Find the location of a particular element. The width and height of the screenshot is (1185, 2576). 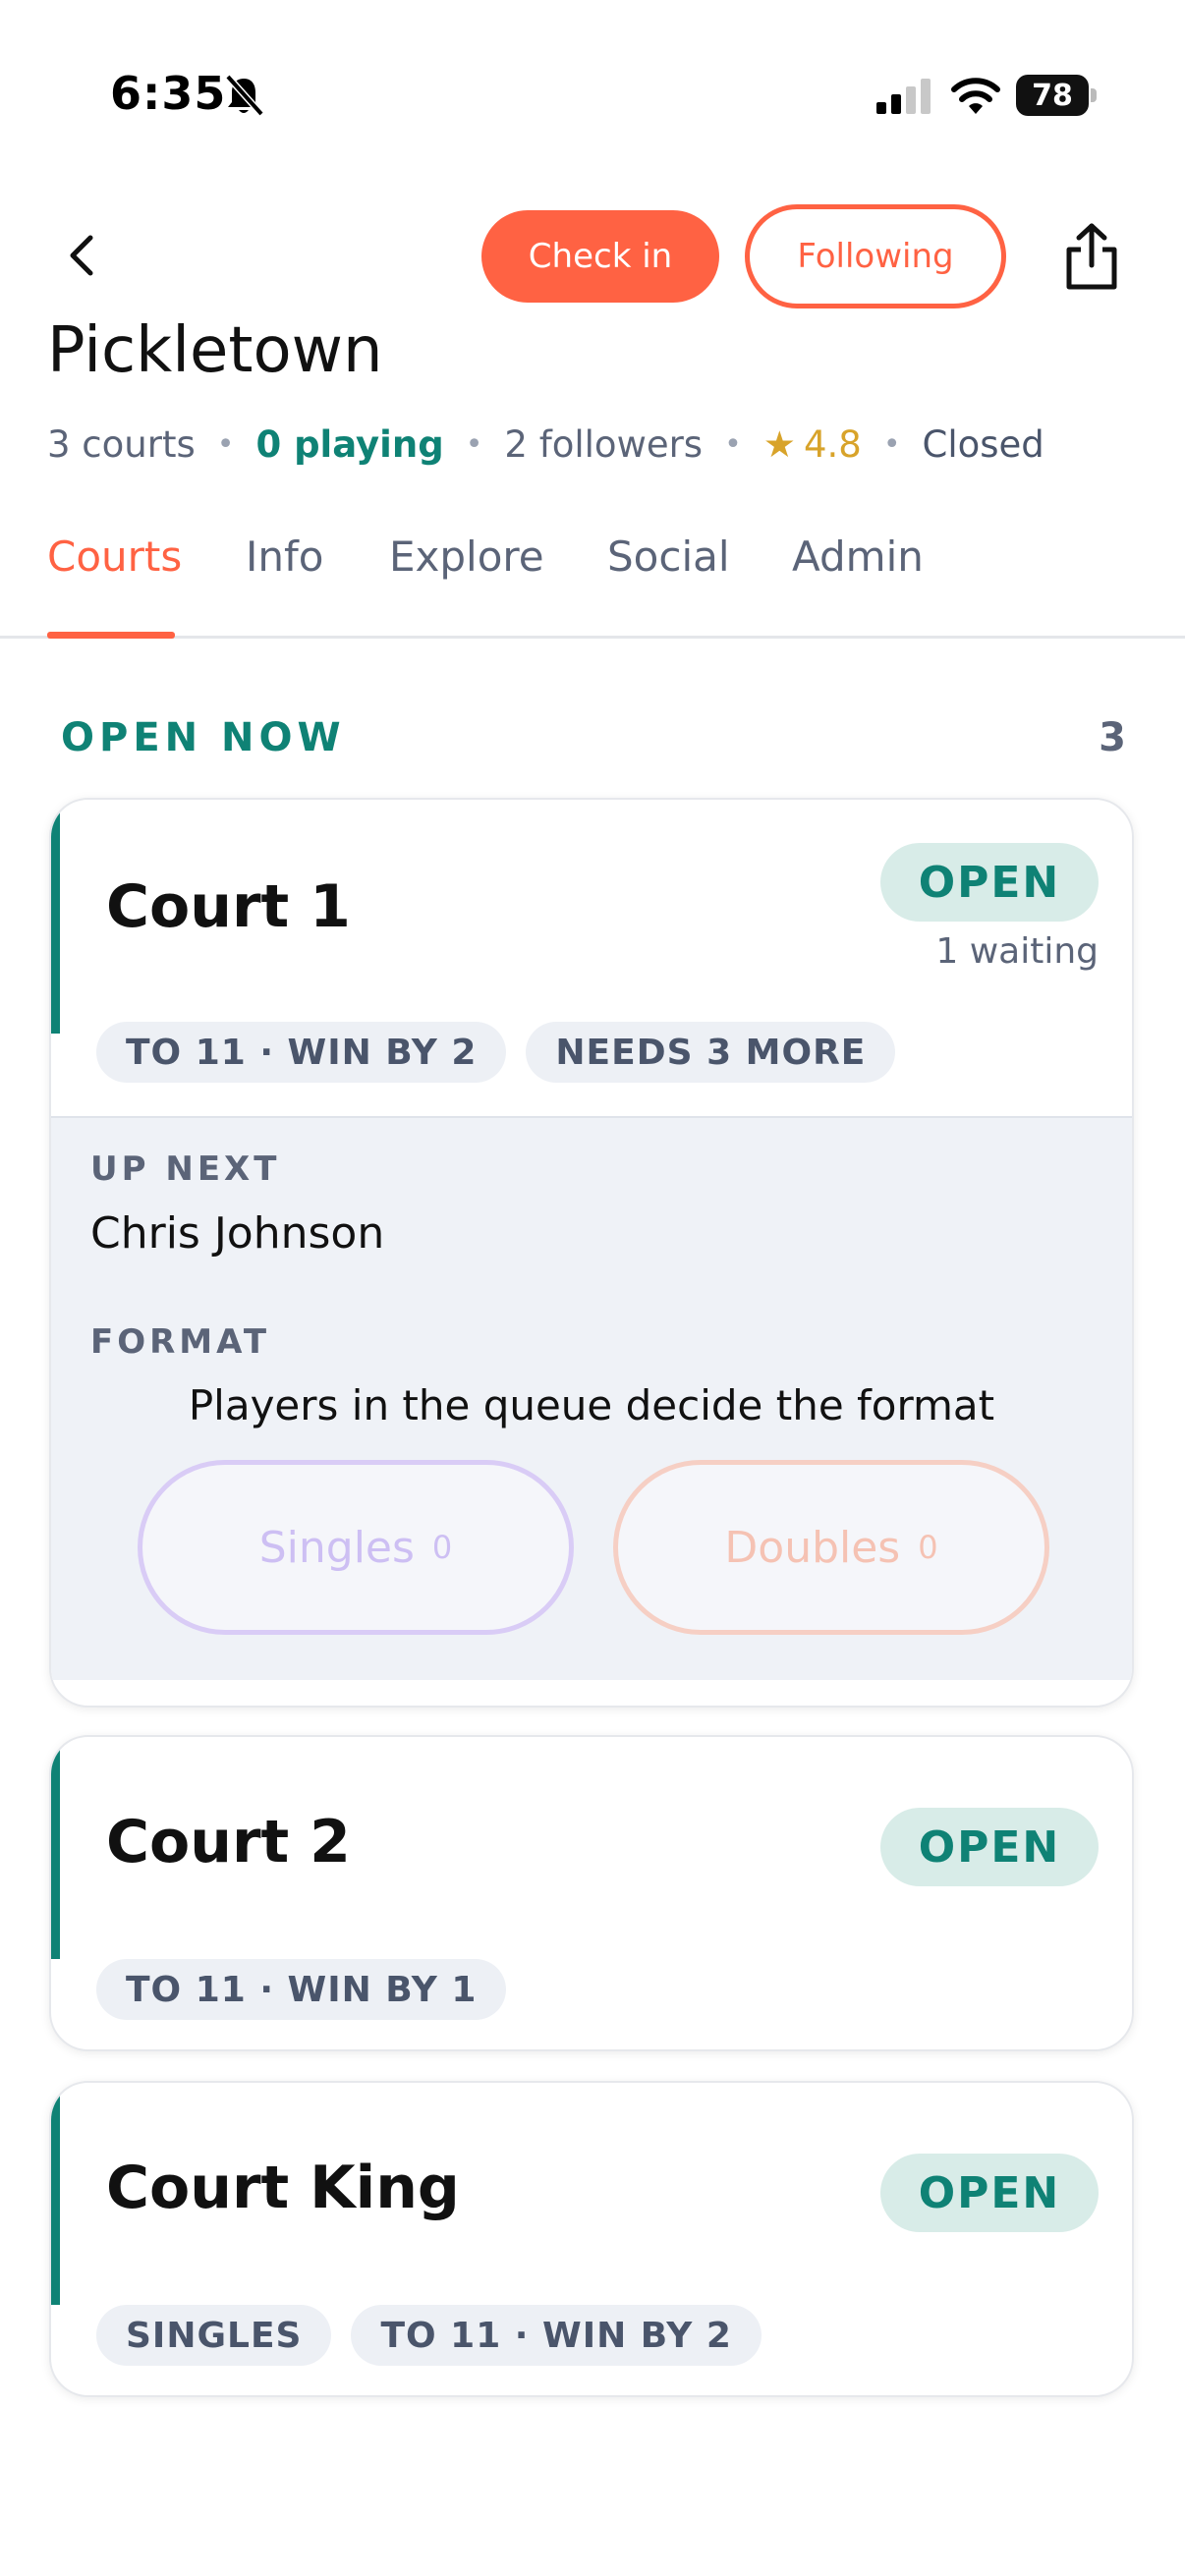

tab-courts: Courts is located at coordinates (115, 581).